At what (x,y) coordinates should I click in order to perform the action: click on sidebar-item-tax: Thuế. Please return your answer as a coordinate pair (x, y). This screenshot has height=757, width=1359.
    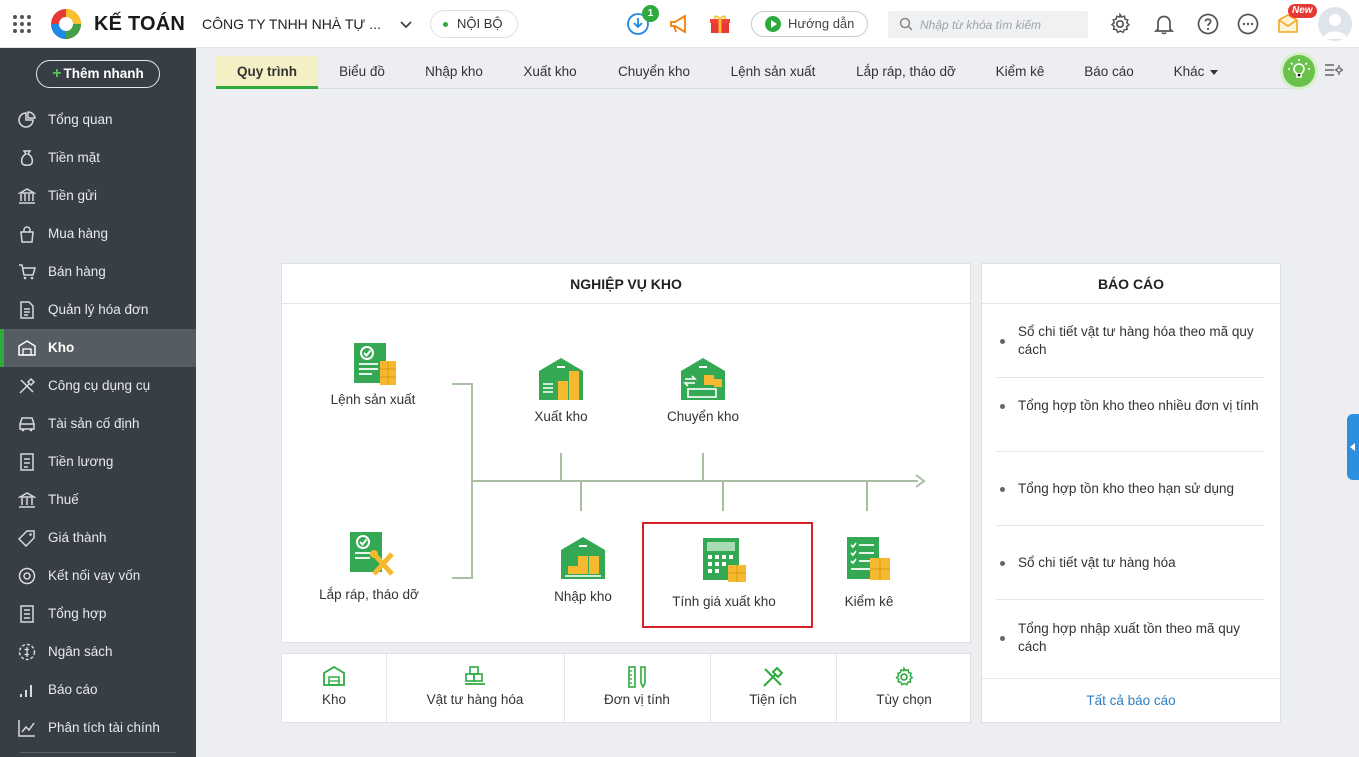
    Looking at the image, I should click on (98, 500).